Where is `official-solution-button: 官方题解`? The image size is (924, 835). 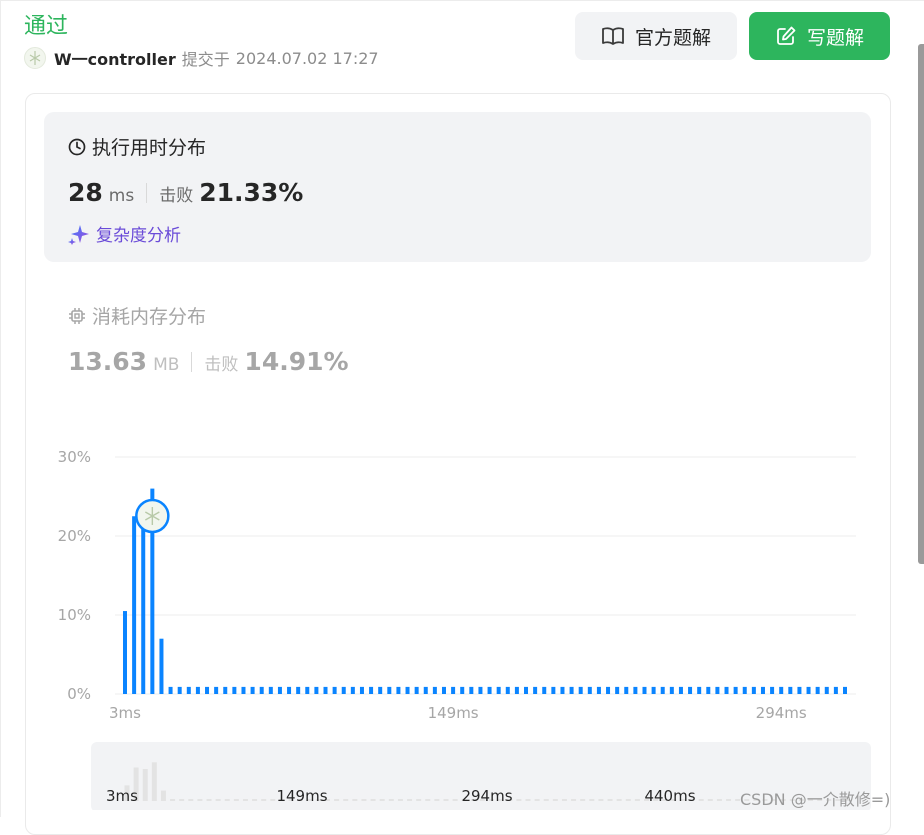
official-solution-button: 官方题解 is located at coordinates (656, 36).